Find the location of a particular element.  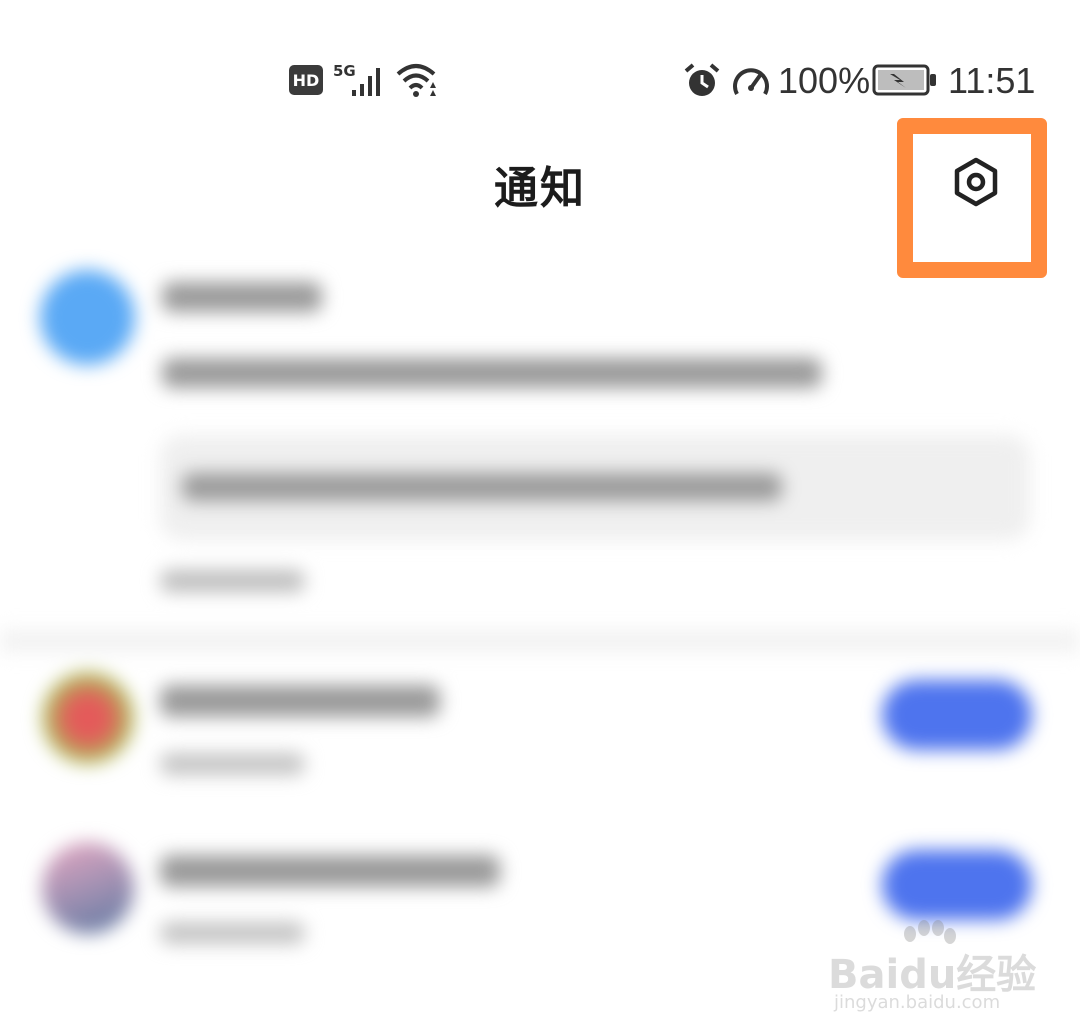

clock: 11:51 is located at coordinates (992, 80).